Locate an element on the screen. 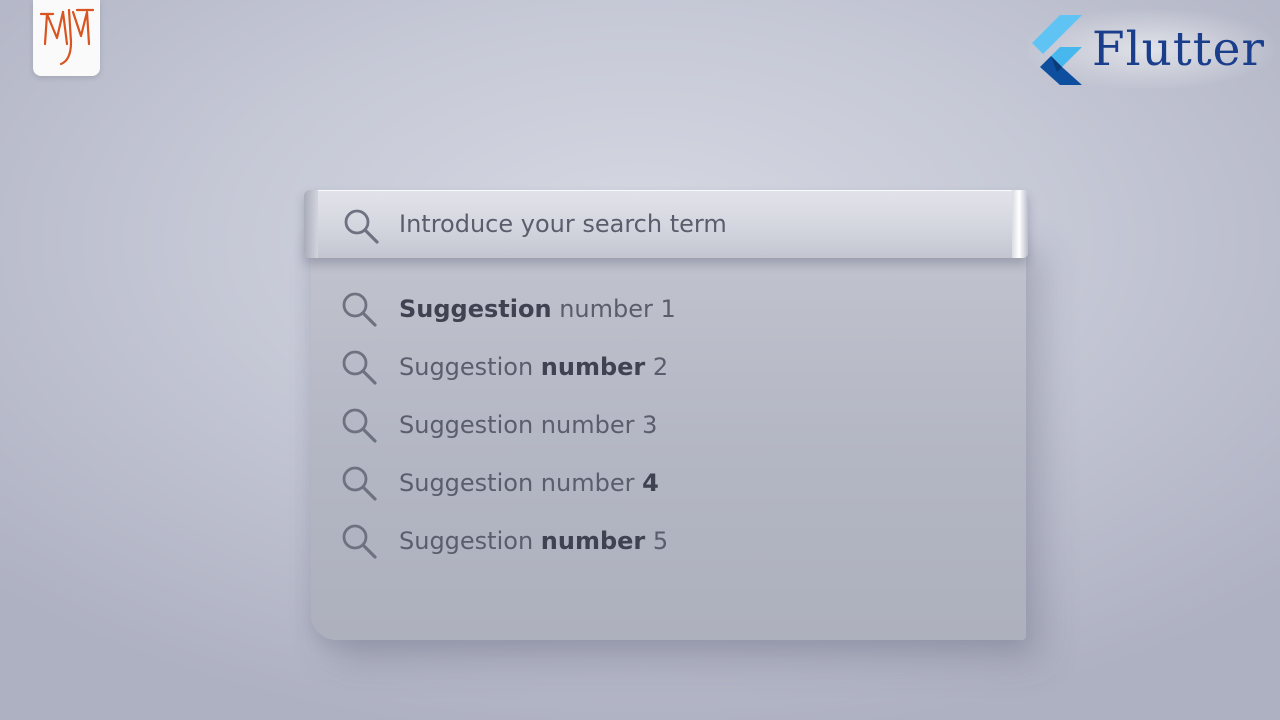 The width and height of the screenshot is (1280, 720). suggestion-label: Suggestion number 5 is located at coordinates (533, 541).